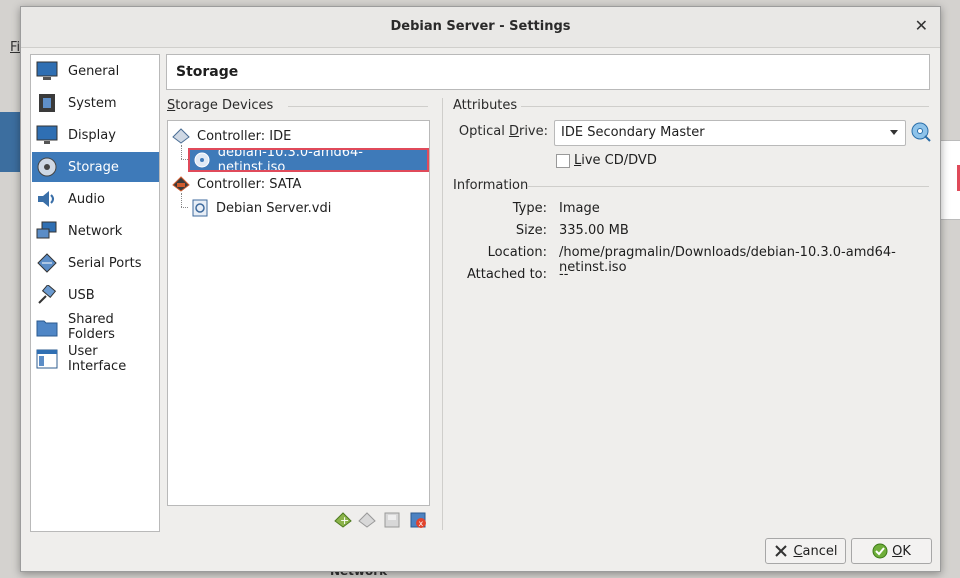 Image resolution: width=960 pixels, height=578 pixels. I want to click on category-list: General System Display Storage Audio Net, so click(95, 293).